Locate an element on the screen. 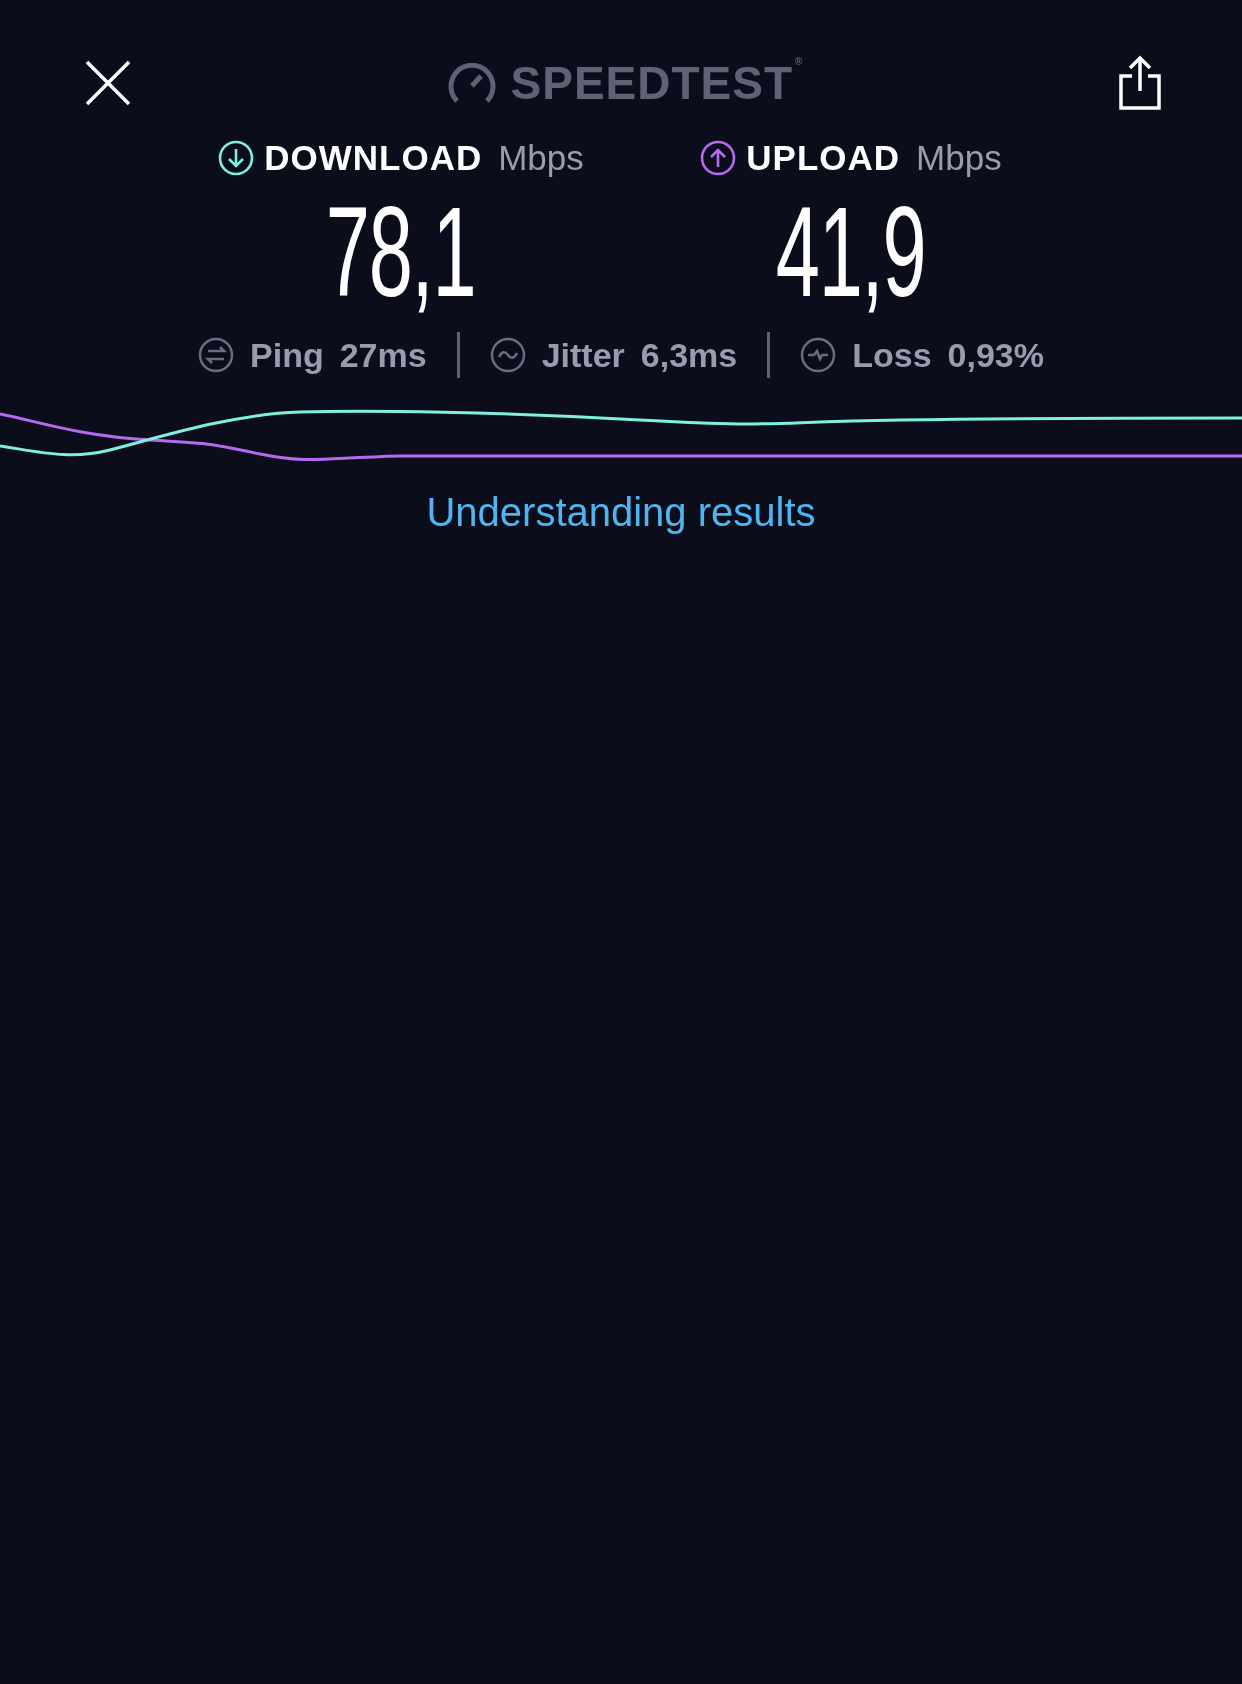 The height and width of the screenshot is (1684, 1242). speed-value: 41,9 is located at coordinates (851, 252).